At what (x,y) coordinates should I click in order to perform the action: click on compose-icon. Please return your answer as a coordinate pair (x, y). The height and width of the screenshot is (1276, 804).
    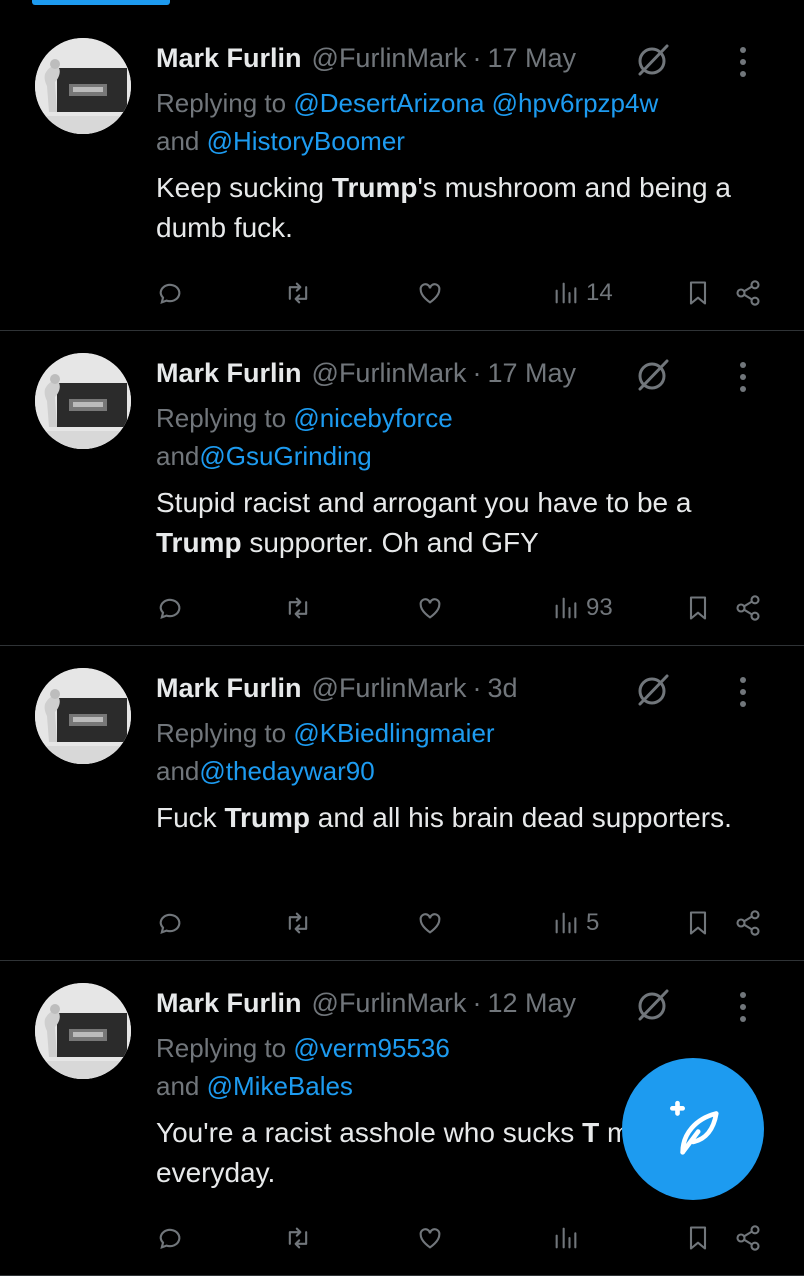
    Looking at the image, I should click on (694, 1127).